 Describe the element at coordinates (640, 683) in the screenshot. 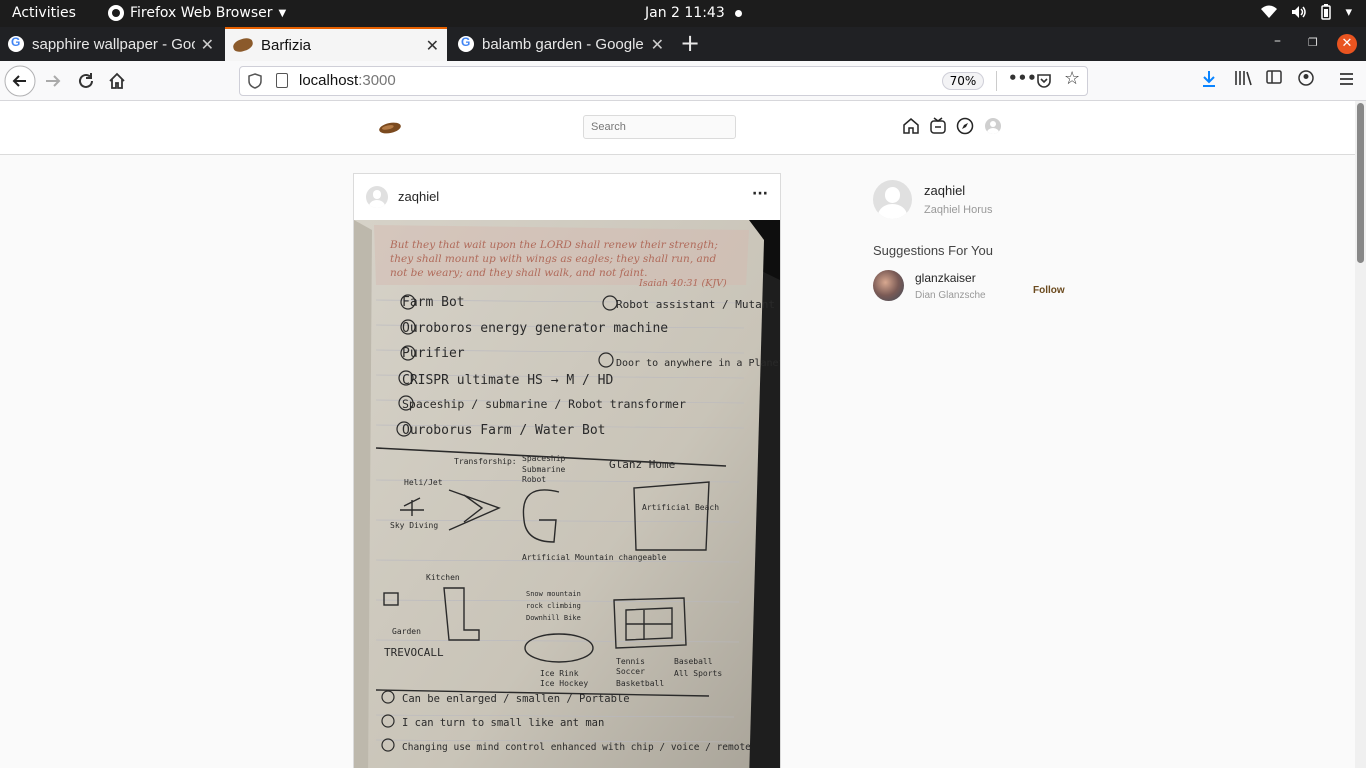

I see `sketch-label: Basketball` at that location.